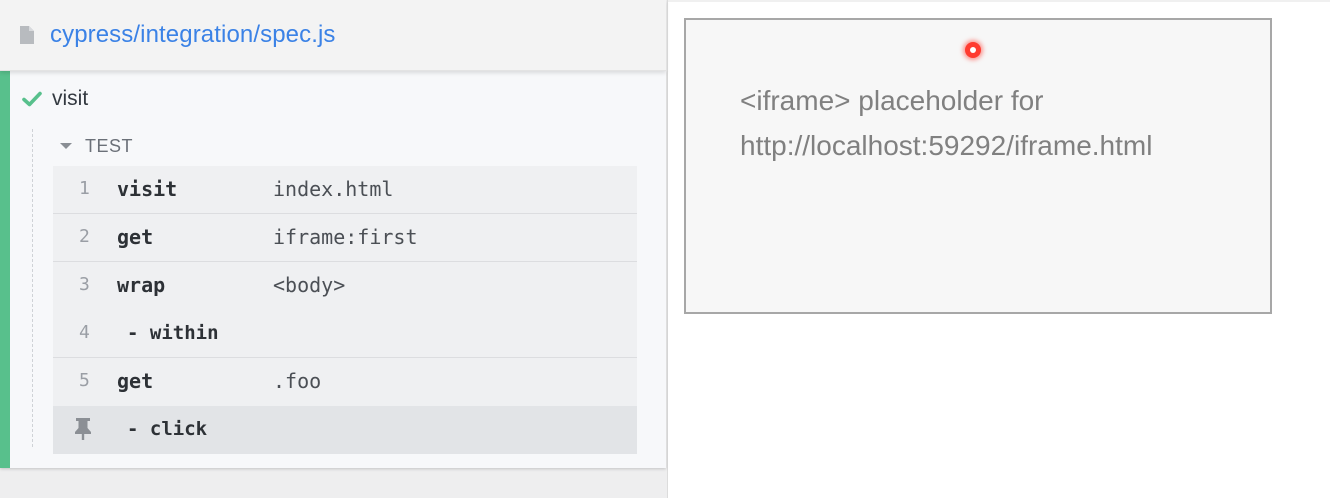 The width and height of the screenshot is (1330, 498). I want to click on test-title-row: visit, so click(55, 99).